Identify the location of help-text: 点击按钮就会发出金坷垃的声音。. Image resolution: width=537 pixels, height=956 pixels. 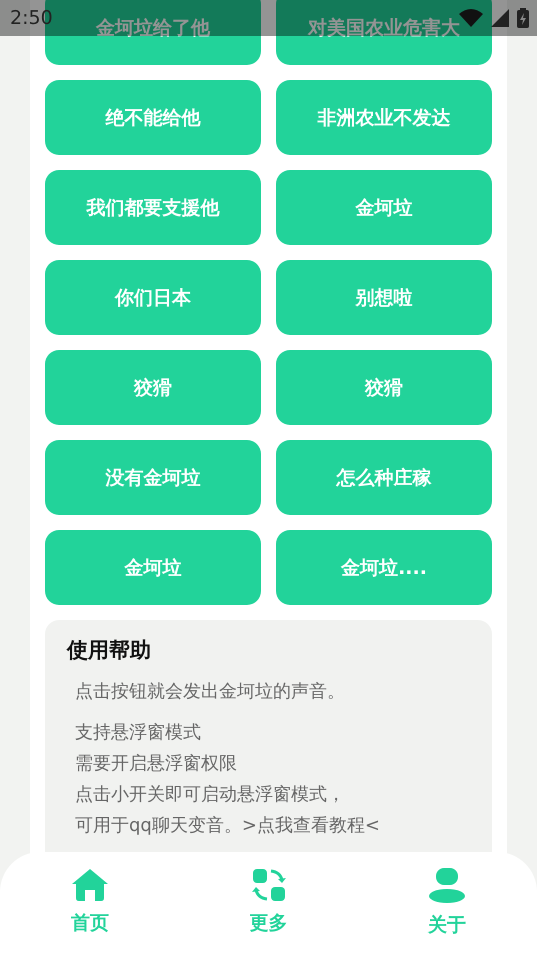
(210, 692).